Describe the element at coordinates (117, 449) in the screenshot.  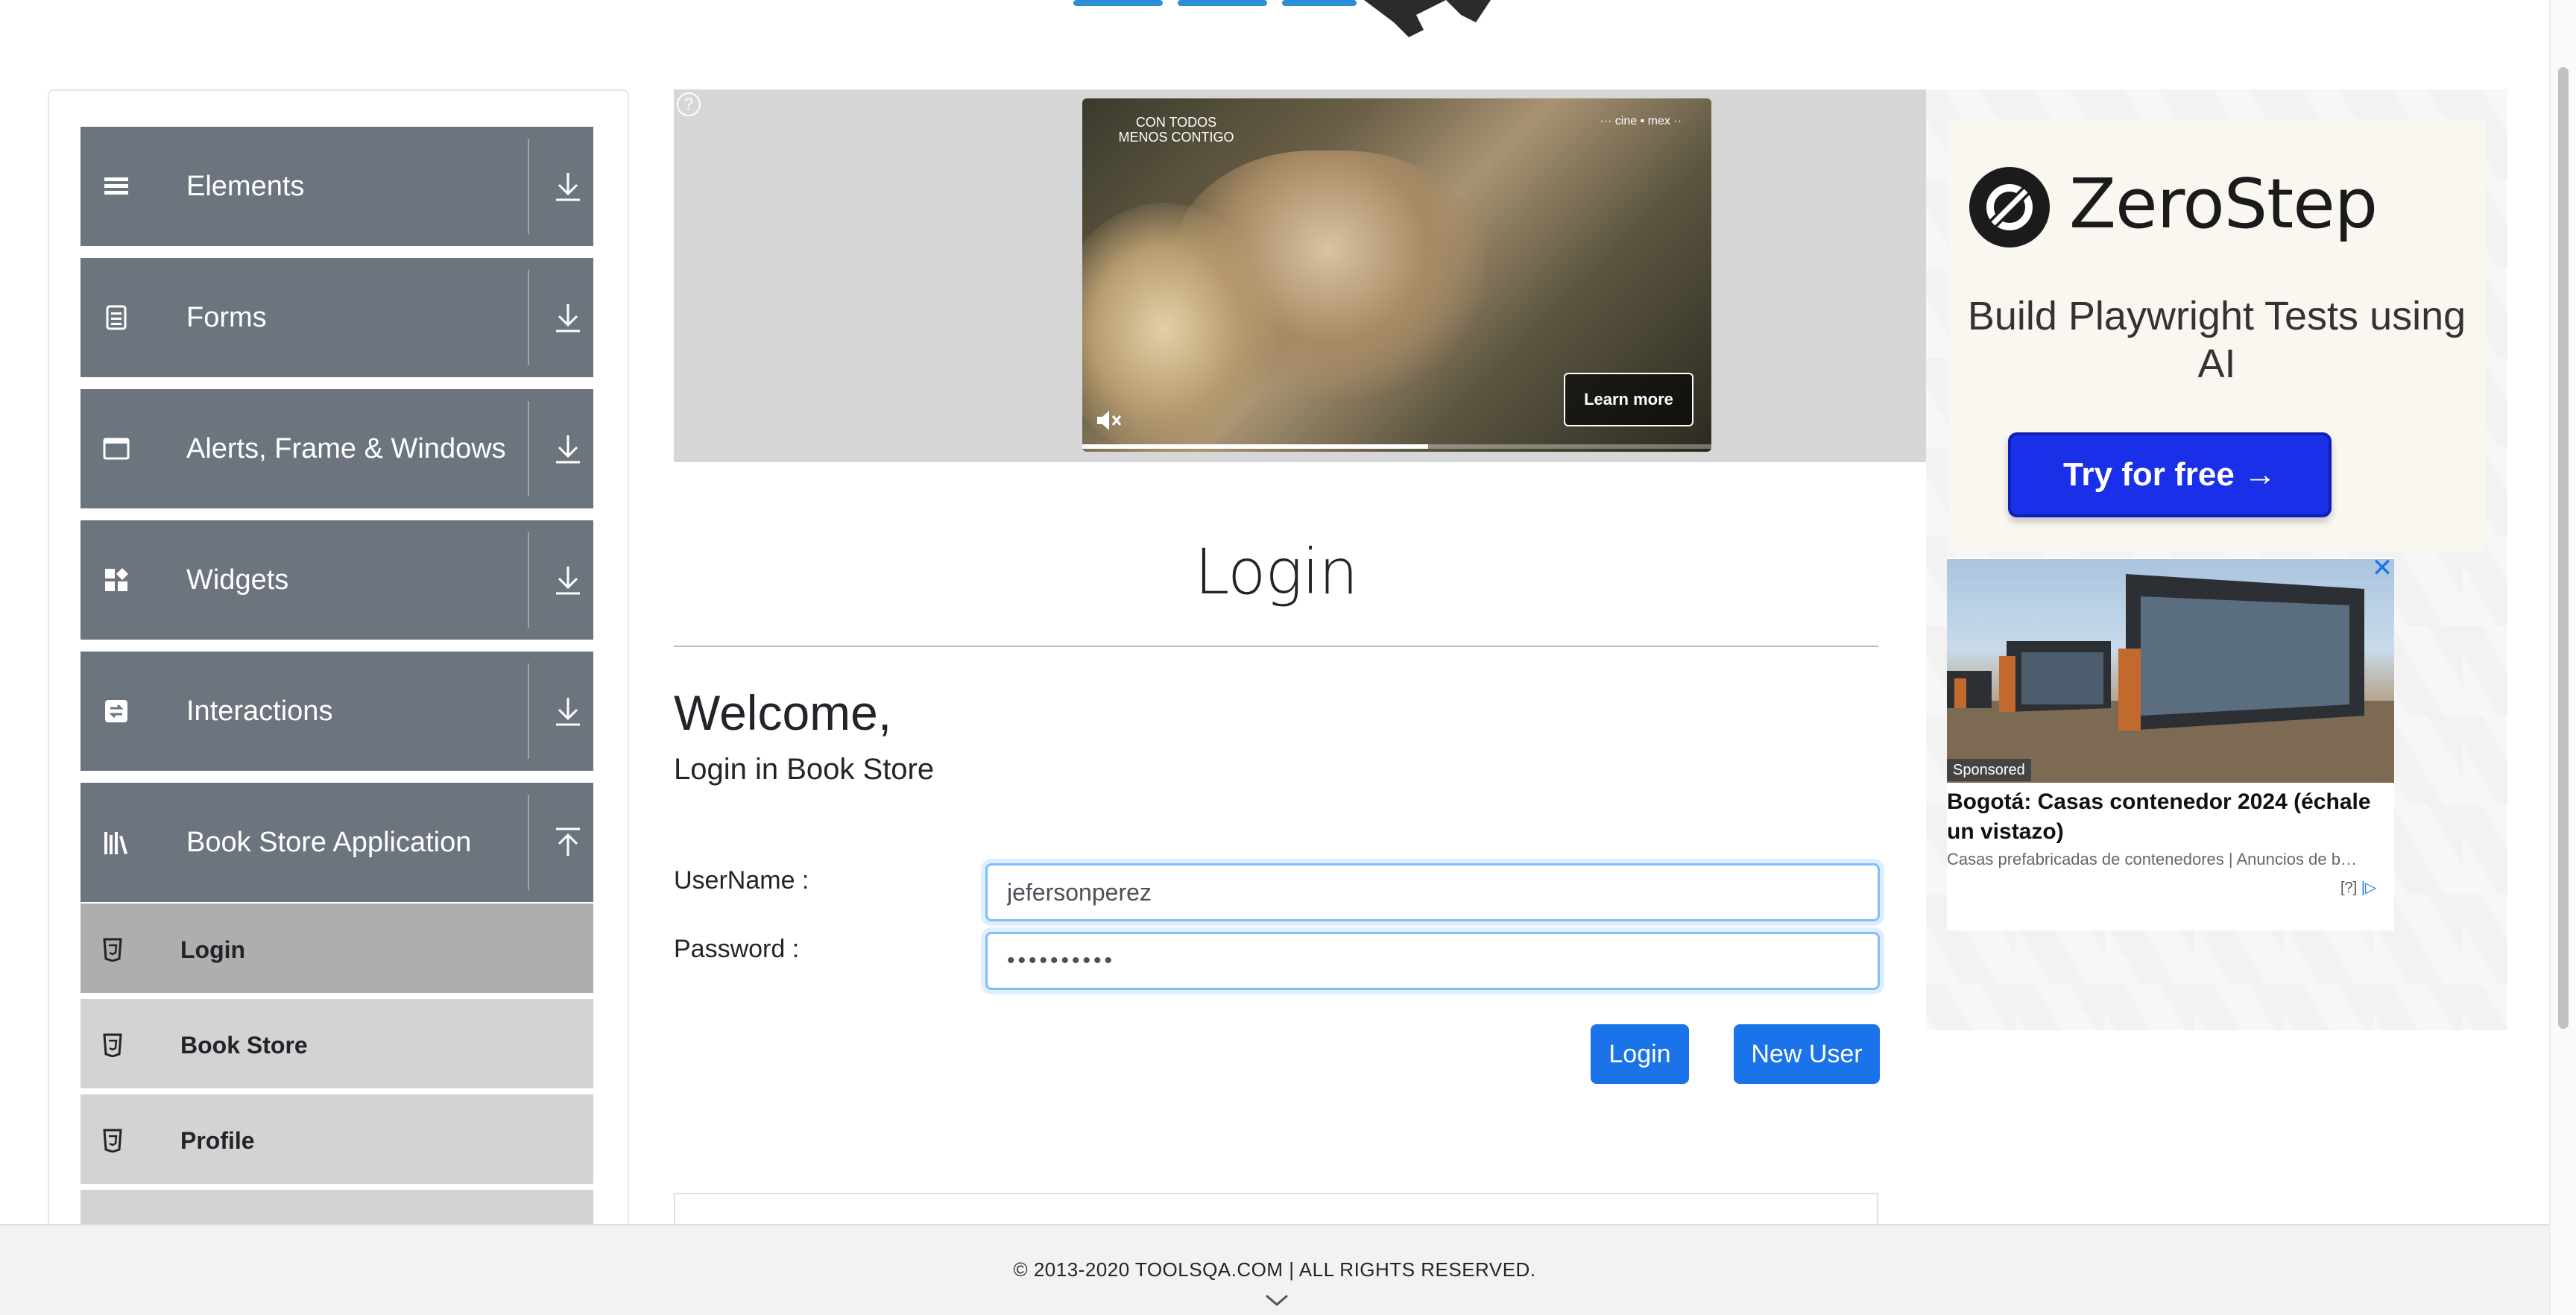
I see `window-icon` at that location.